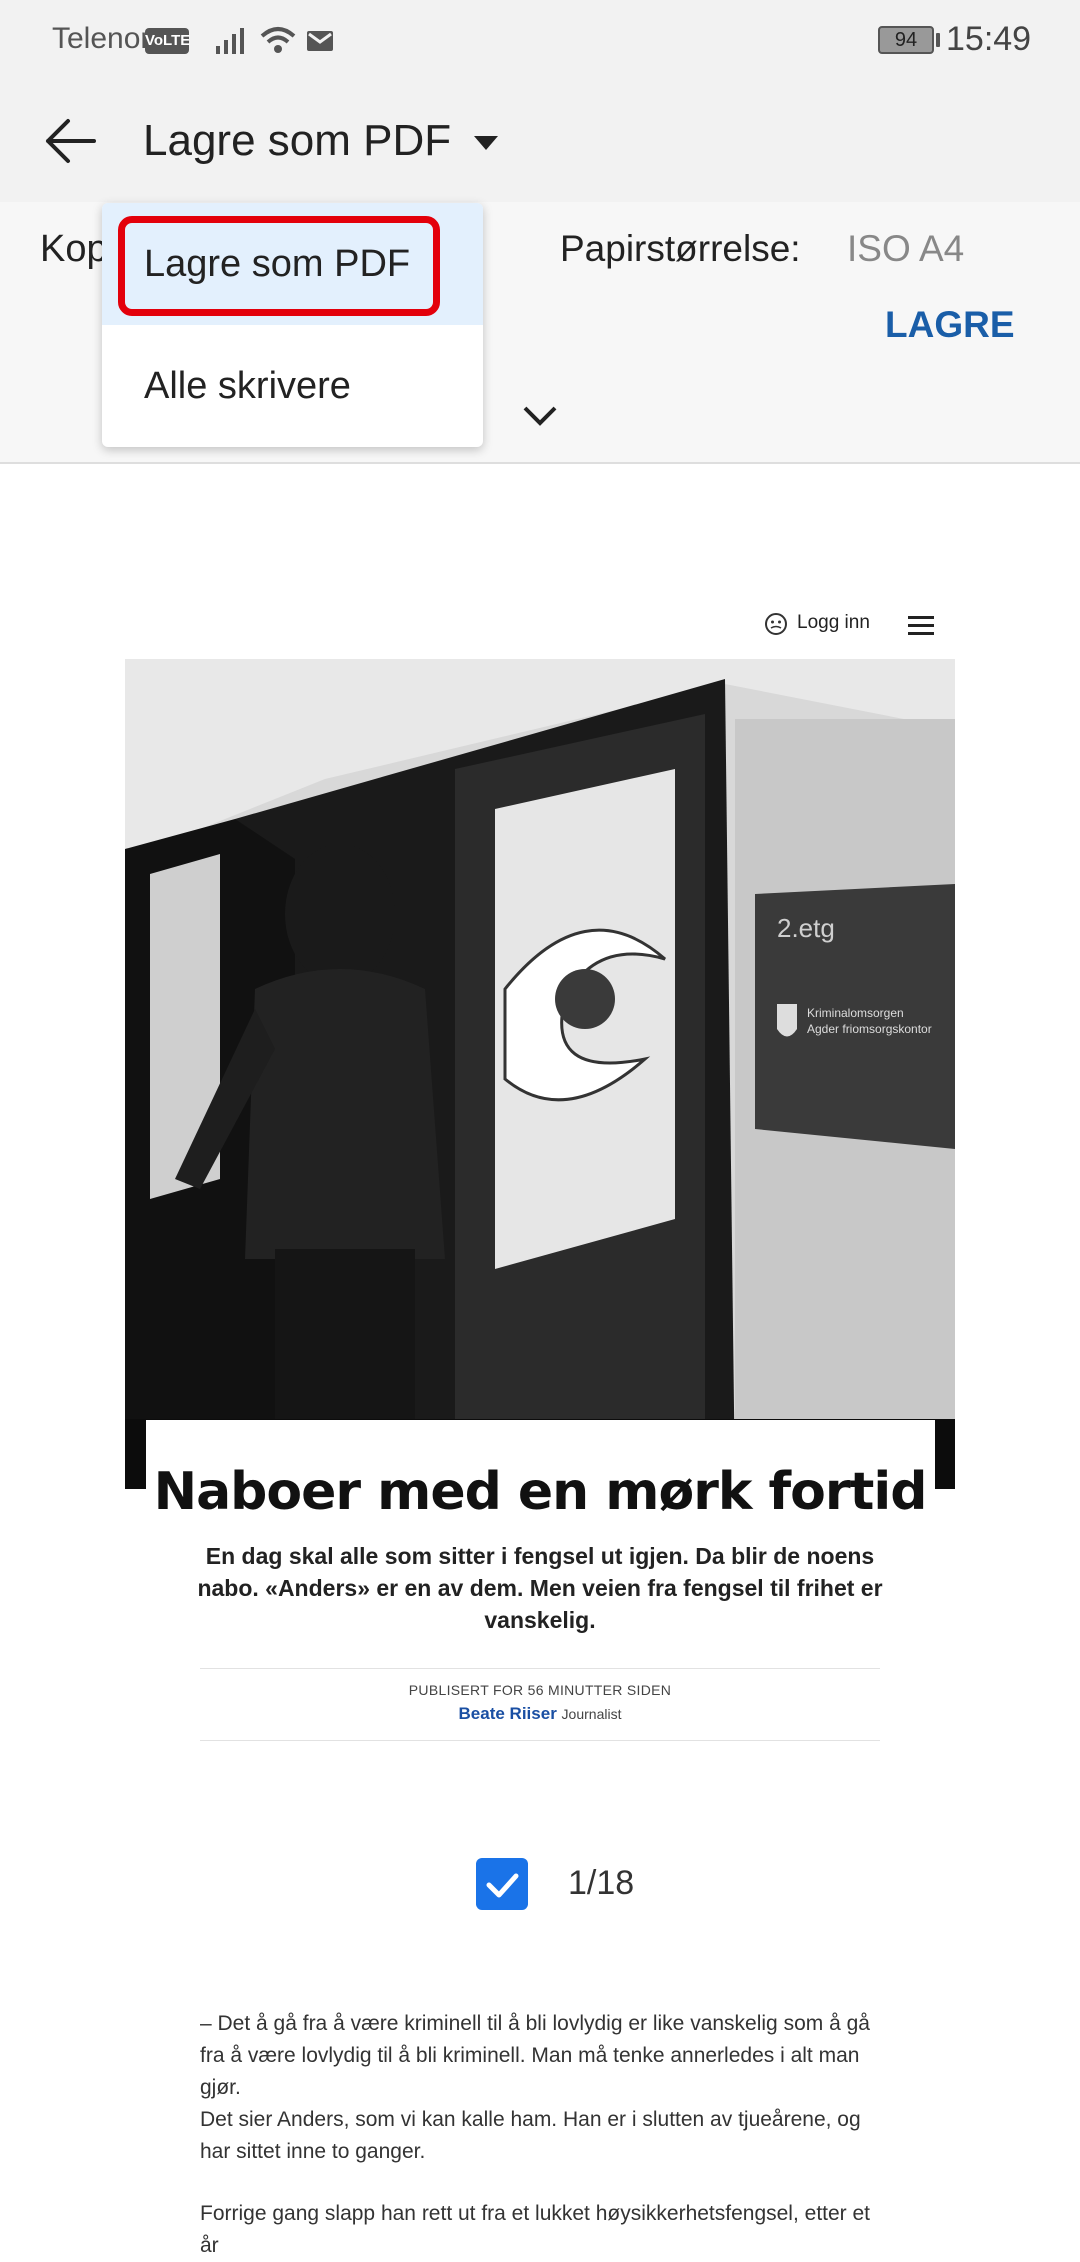  I want to click on byline: Beate Riiser Journalist, so click(540, 1714).